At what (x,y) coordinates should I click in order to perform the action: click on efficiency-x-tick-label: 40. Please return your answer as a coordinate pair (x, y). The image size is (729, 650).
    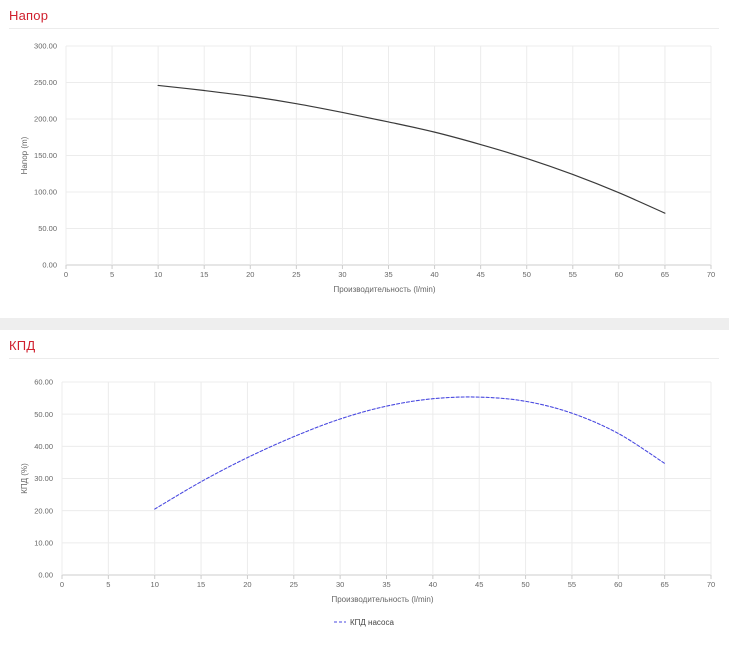
    Looking at the image, I should click on (433, 584).